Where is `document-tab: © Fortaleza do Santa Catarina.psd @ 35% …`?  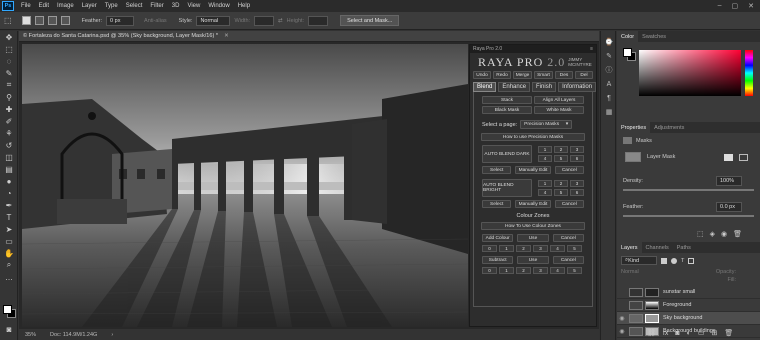
document-tab: © Fortaleza do Santa Catarina.psd @ 35% … is located at coordinates (309, 36).